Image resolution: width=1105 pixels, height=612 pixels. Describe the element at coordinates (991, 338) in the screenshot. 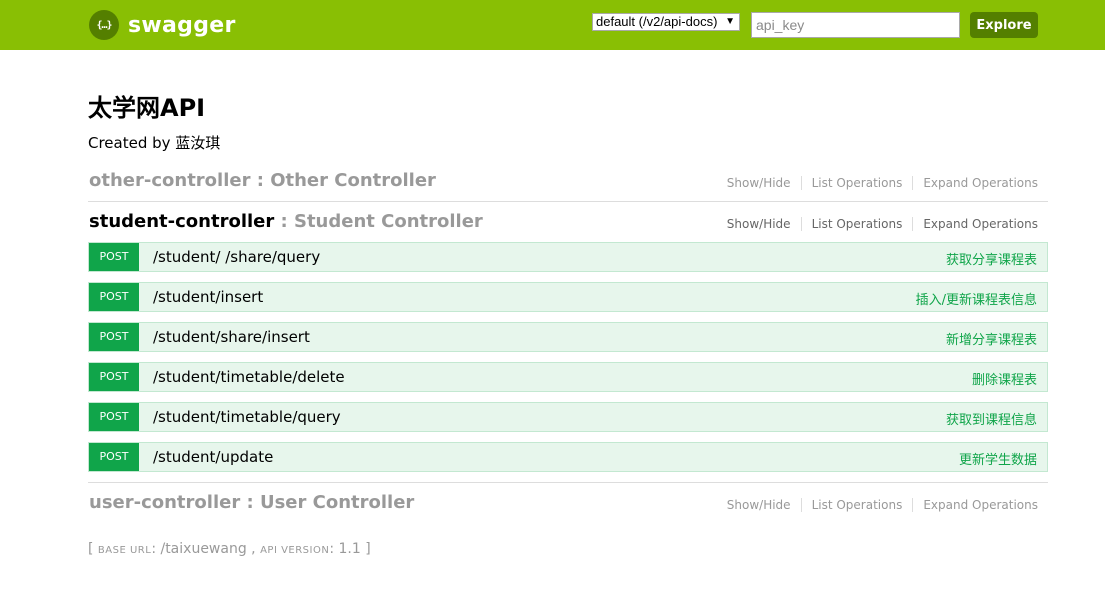

I see `operation-summary: 新增分享课程表` at that location.